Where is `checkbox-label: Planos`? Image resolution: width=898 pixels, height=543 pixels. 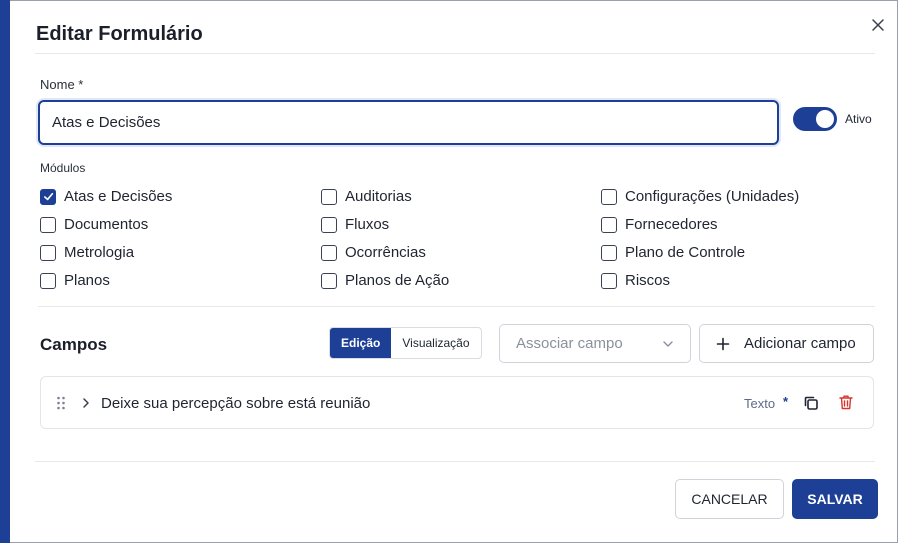 checkbox-label: Planos is located at coordinates (87, 280).